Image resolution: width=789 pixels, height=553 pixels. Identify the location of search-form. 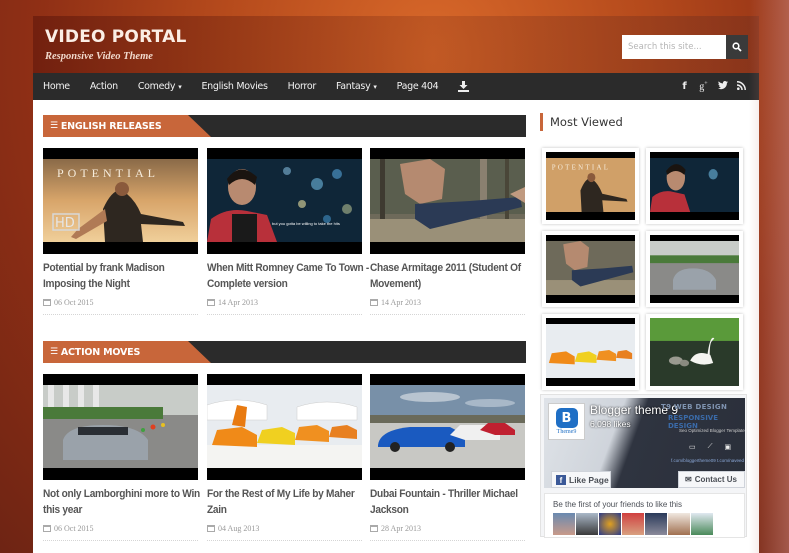
(685, 47).